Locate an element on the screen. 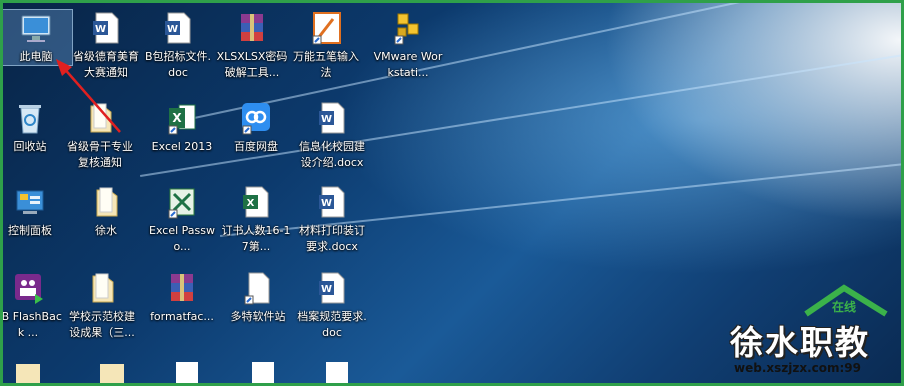 The width and height of the screenshot is (904, 386). desktop-icon-control-panel: 控制面板 is located at coordinates (33, 211).